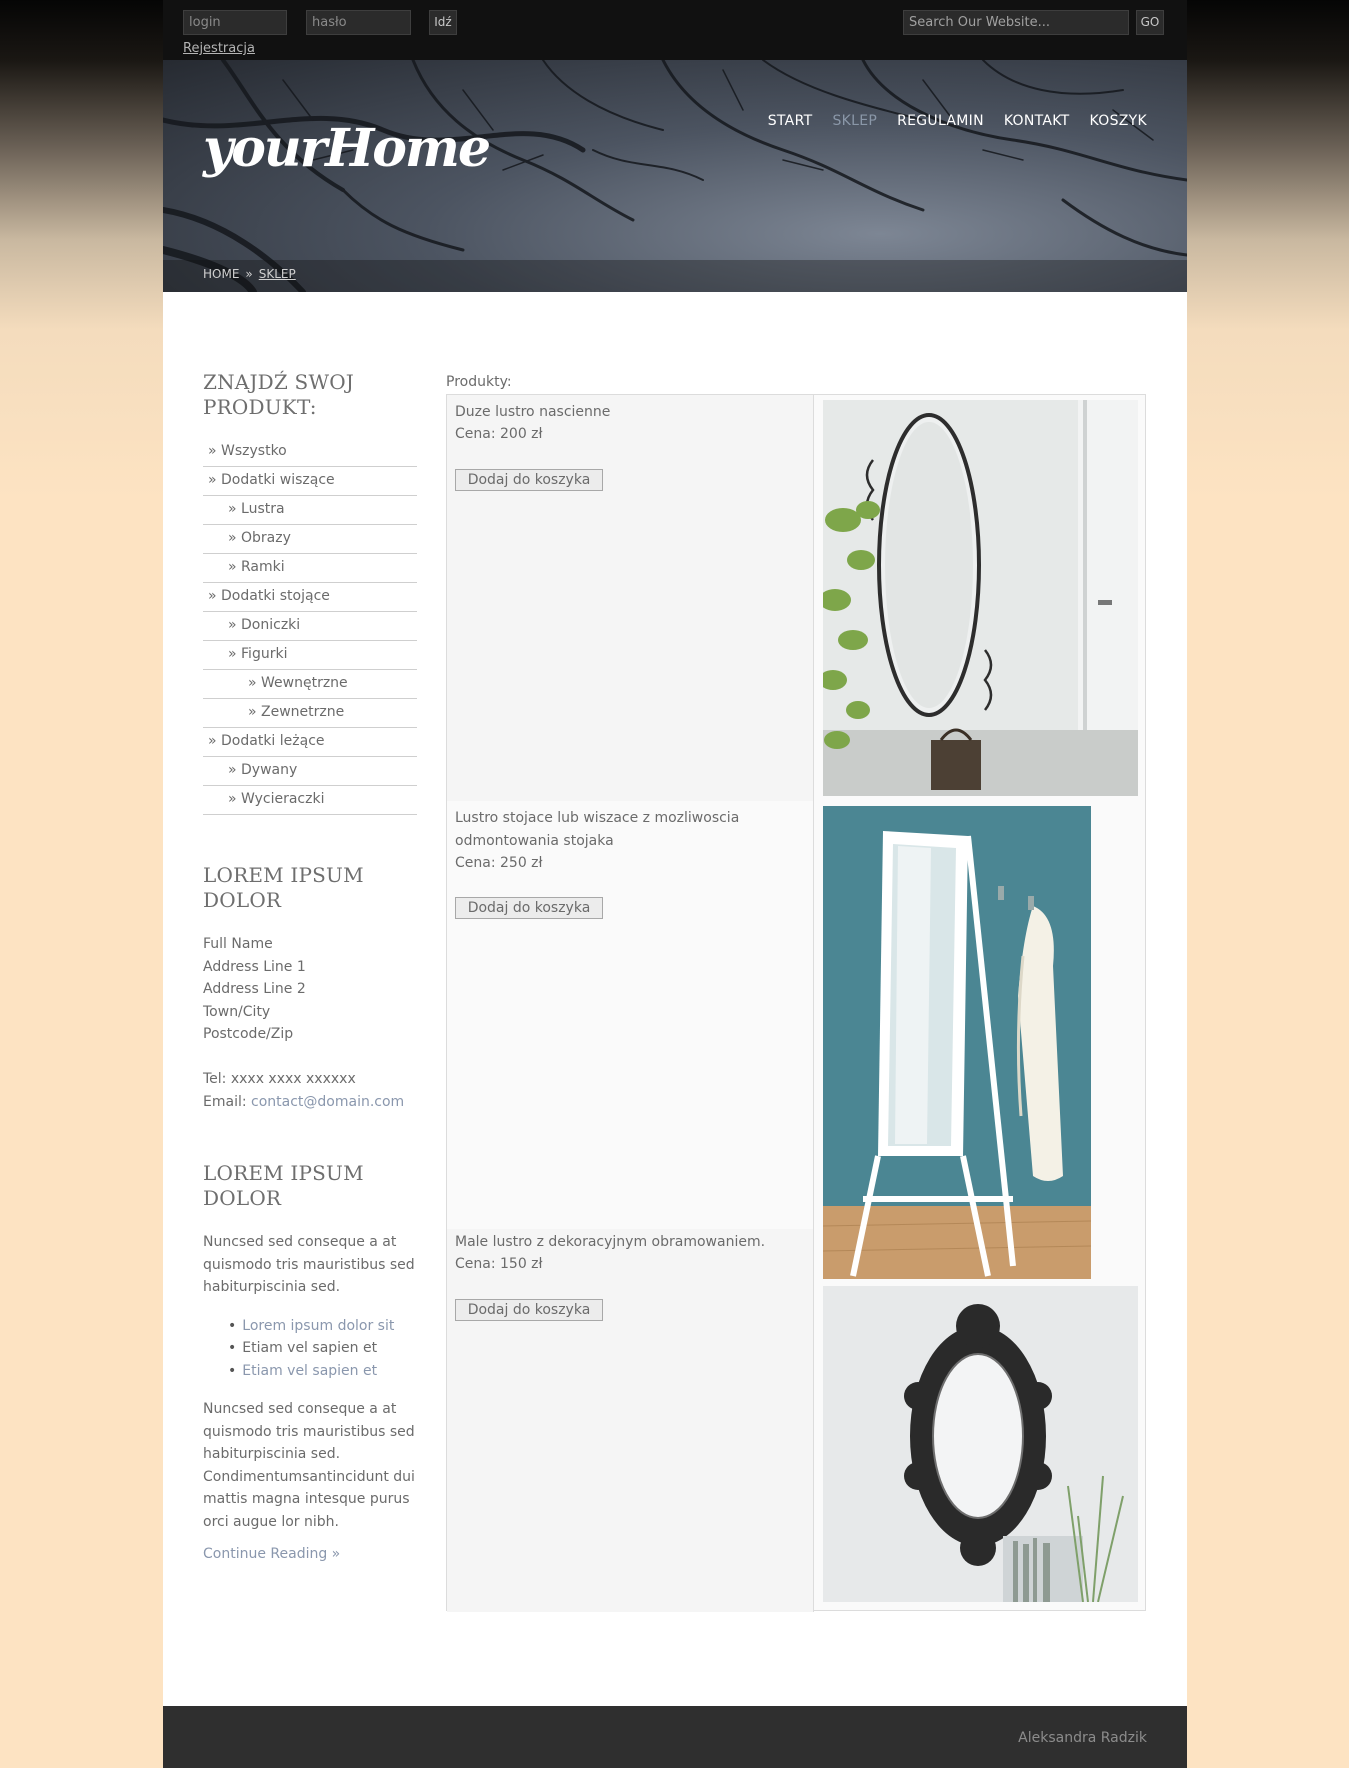  What do you see at coordinates (1118, 121) in the screenshot?
I see `nav-koszyk: KOSZYK` at bounding box center [1118, 121].